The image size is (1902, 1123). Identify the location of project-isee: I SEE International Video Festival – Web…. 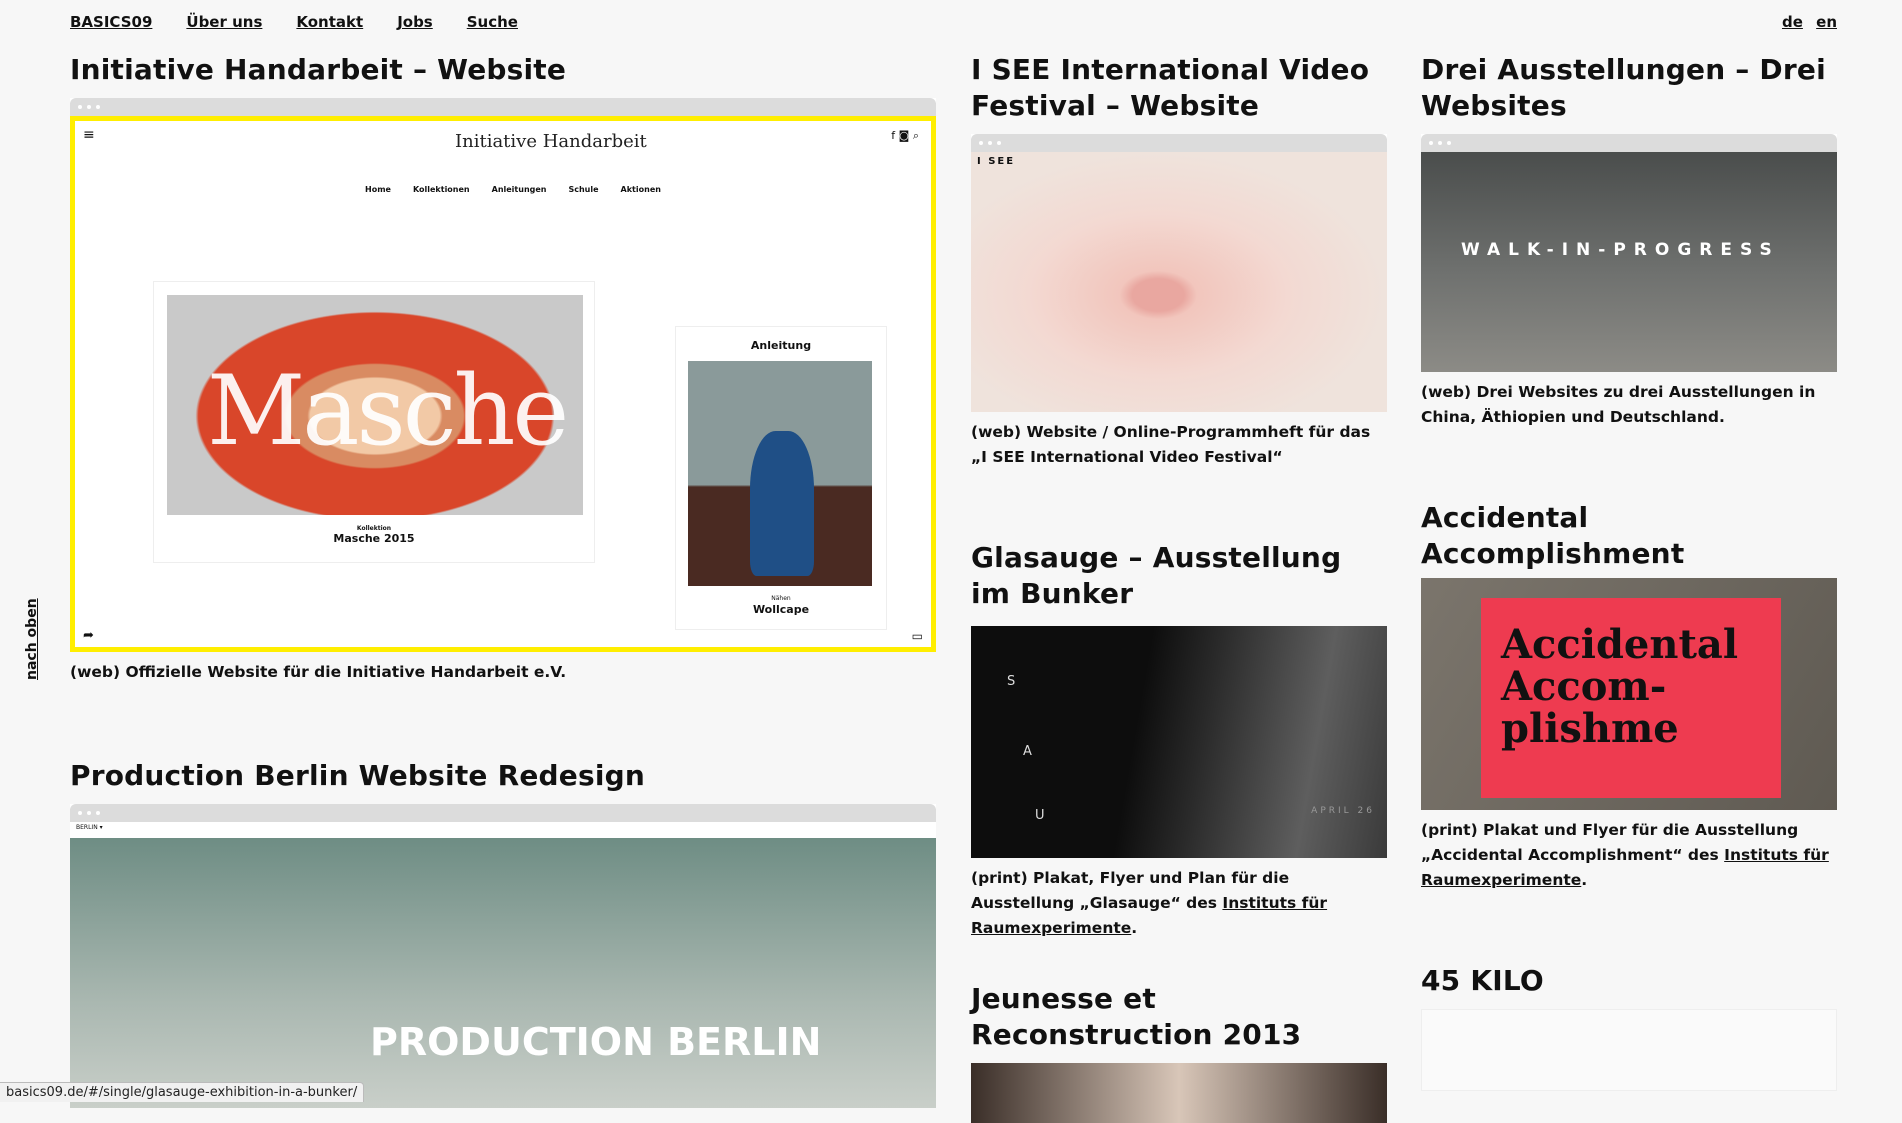
(1179, 261).